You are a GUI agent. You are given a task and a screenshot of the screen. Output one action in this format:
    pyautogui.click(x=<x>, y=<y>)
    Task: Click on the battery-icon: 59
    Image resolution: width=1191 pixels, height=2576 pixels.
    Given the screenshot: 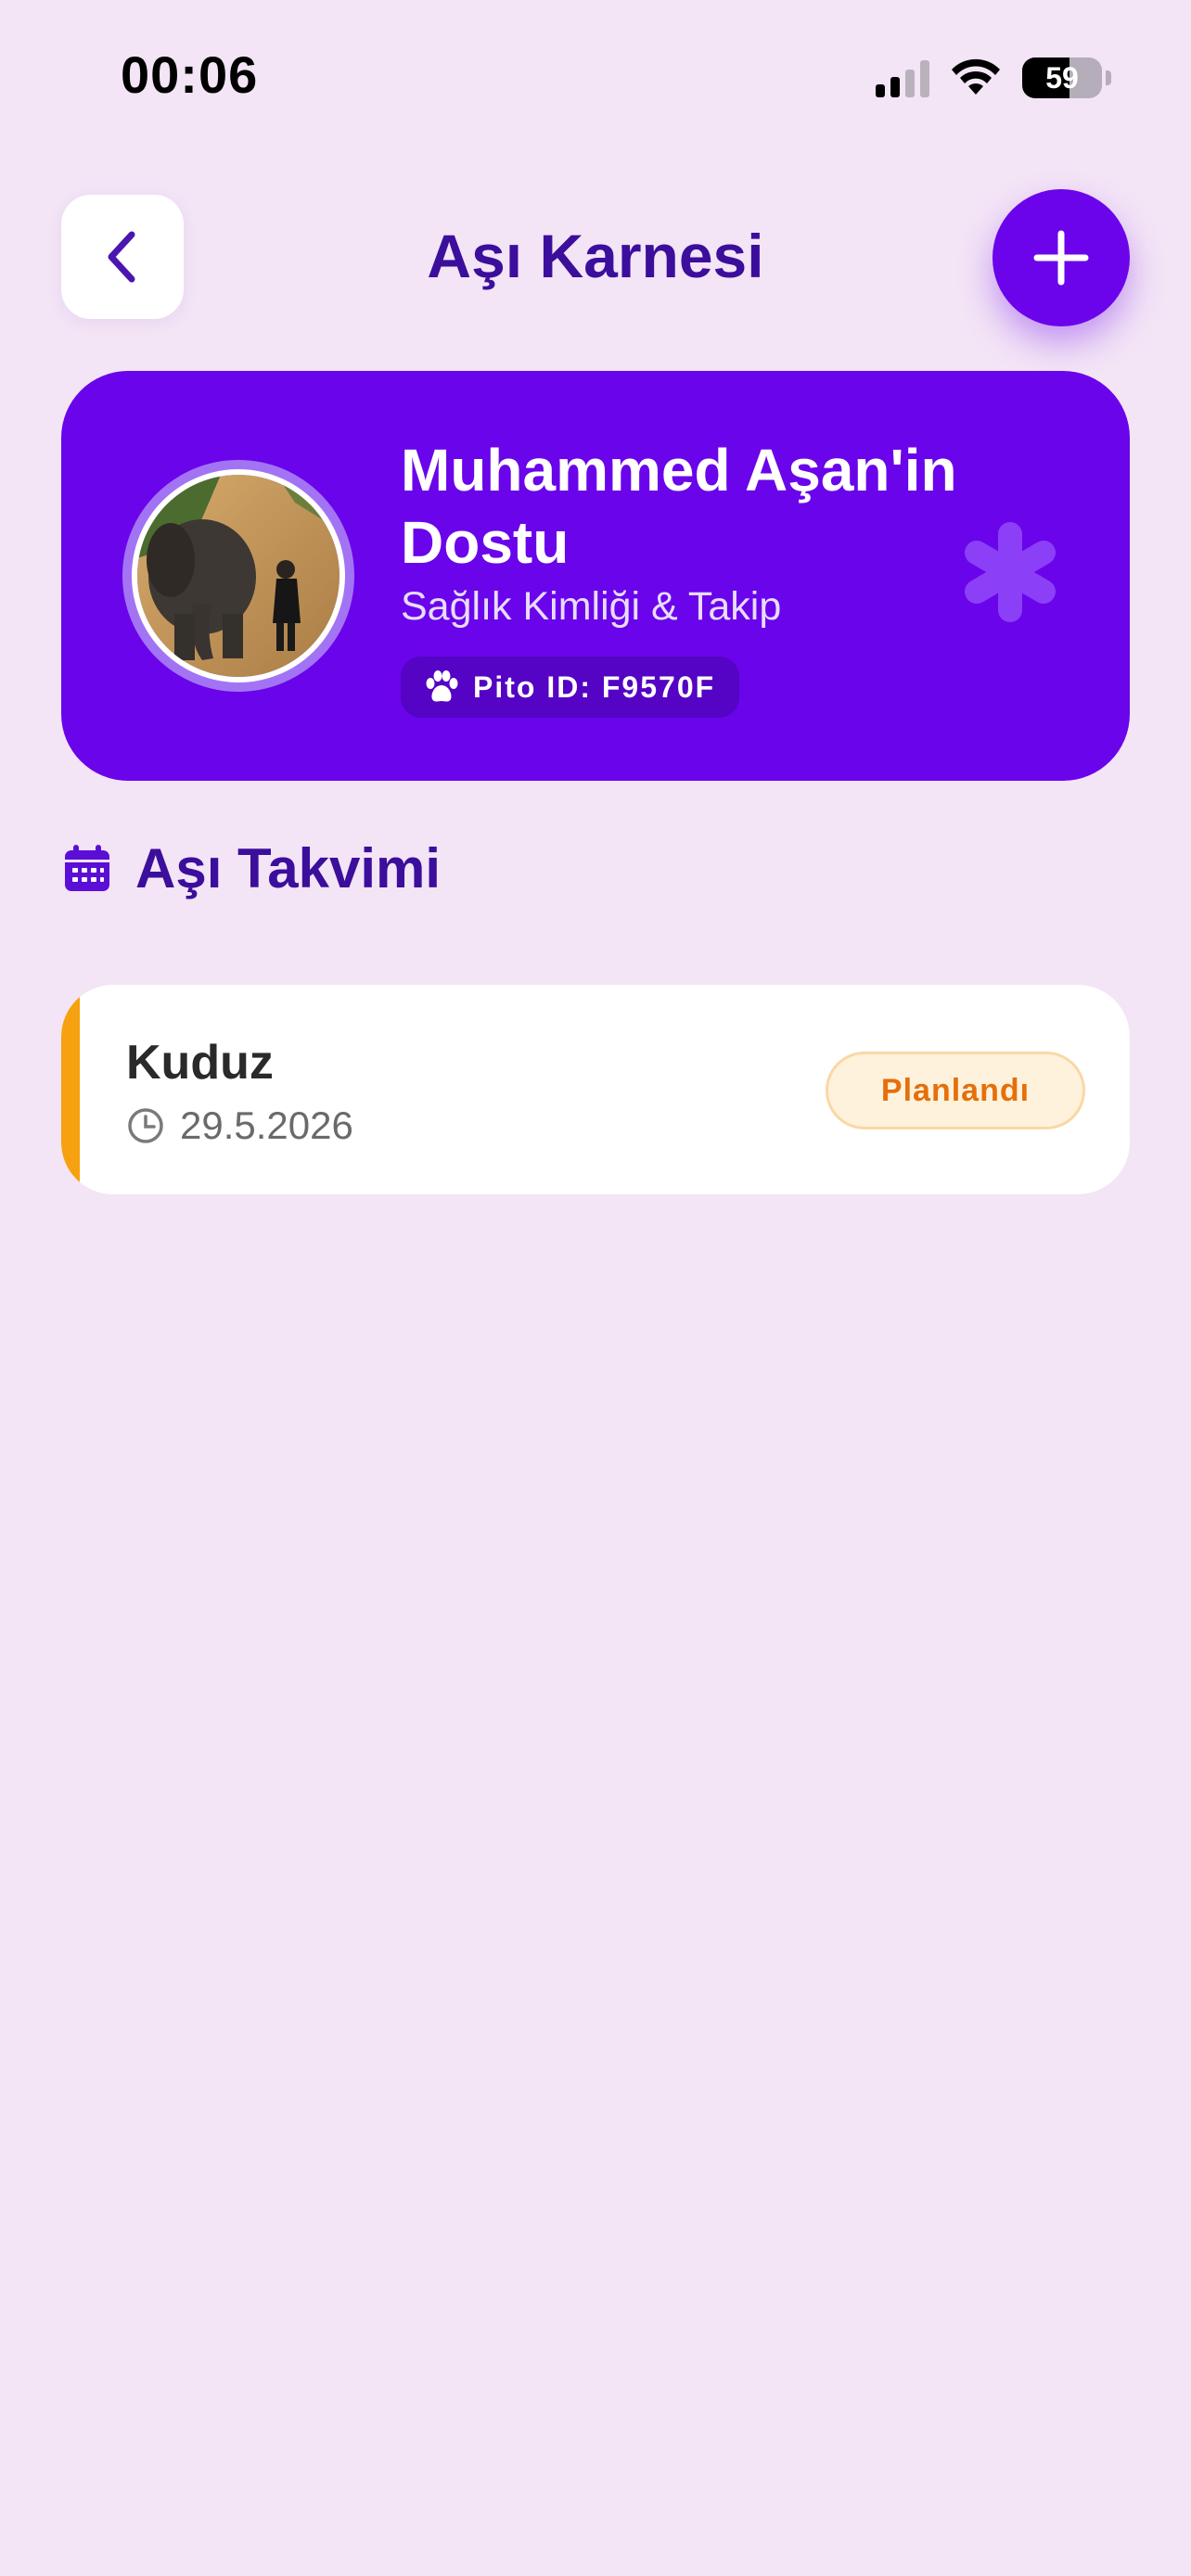 What is the action you would take?
    pyautogui.click(x=1062, y=77)
    